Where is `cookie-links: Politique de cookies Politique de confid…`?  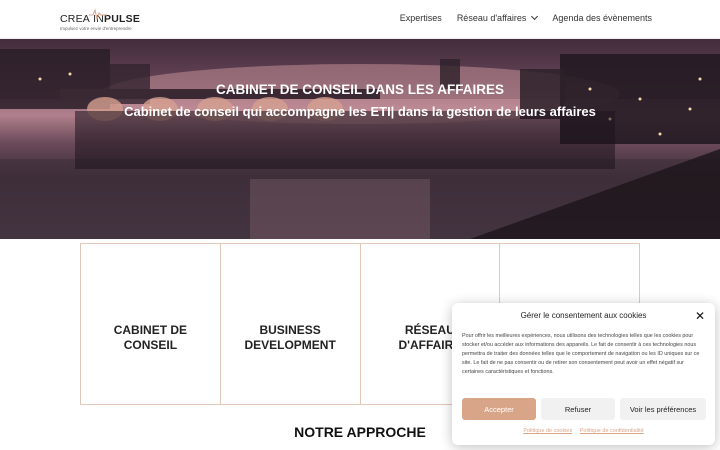
cookie-links: Politique de cookies Politique de confid… is located at coordinates (583, 431).